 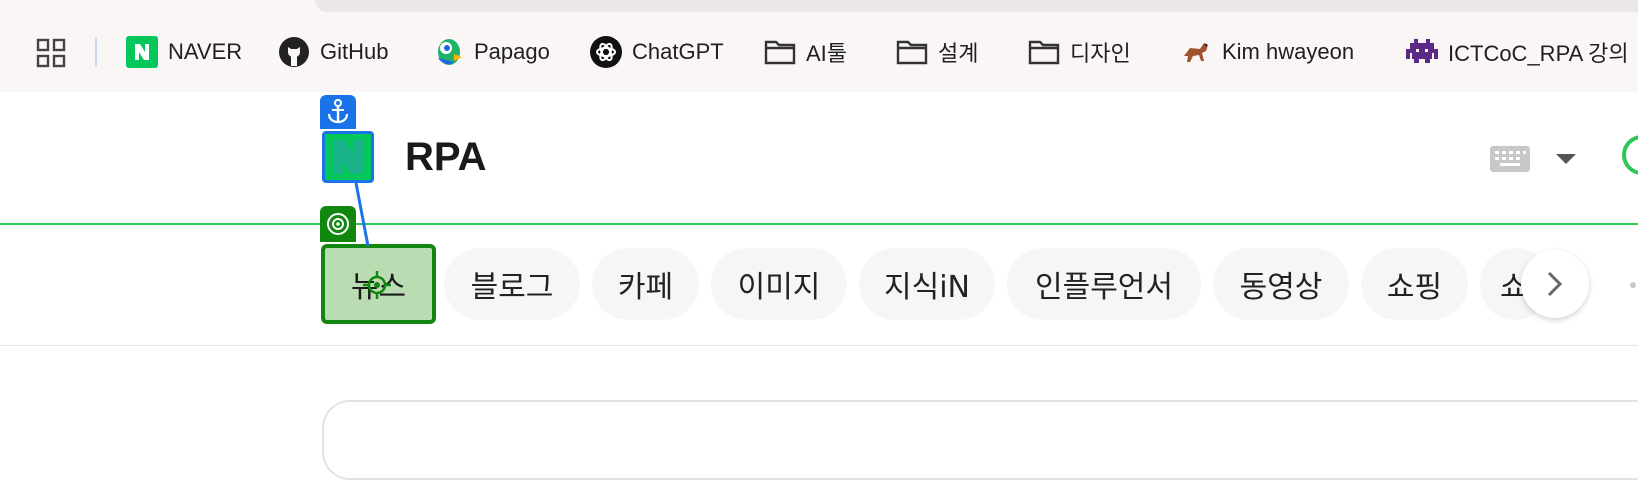 I want to click on overflow-dot, so click(x=1633, y=285).